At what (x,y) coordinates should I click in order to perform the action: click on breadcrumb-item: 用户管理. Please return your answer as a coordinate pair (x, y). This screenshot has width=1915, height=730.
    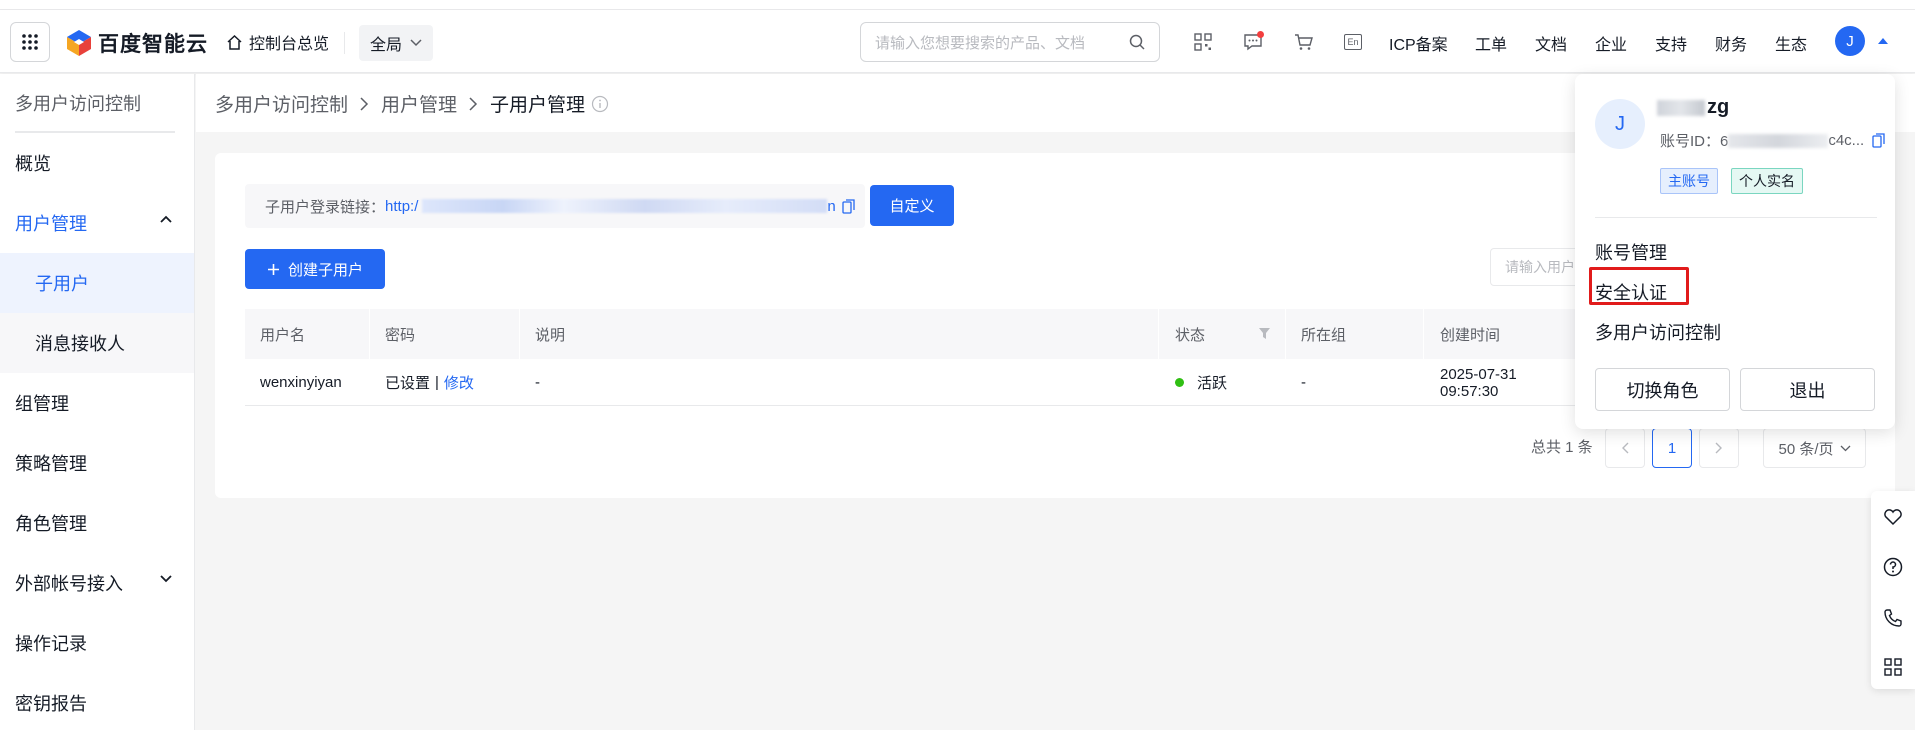
    Looking at the image, I should click on (419, 103).